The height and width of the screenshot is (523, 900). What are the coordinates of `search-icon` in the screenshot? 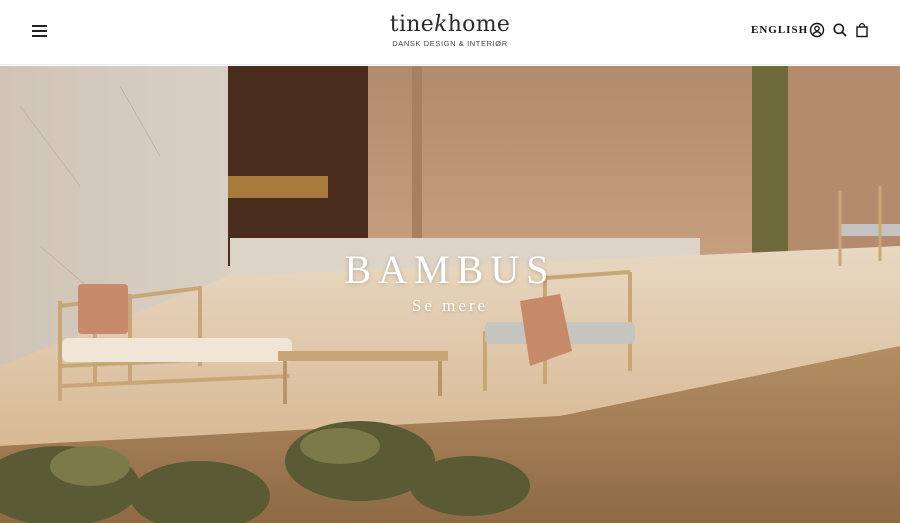 It's located at (840, 30).